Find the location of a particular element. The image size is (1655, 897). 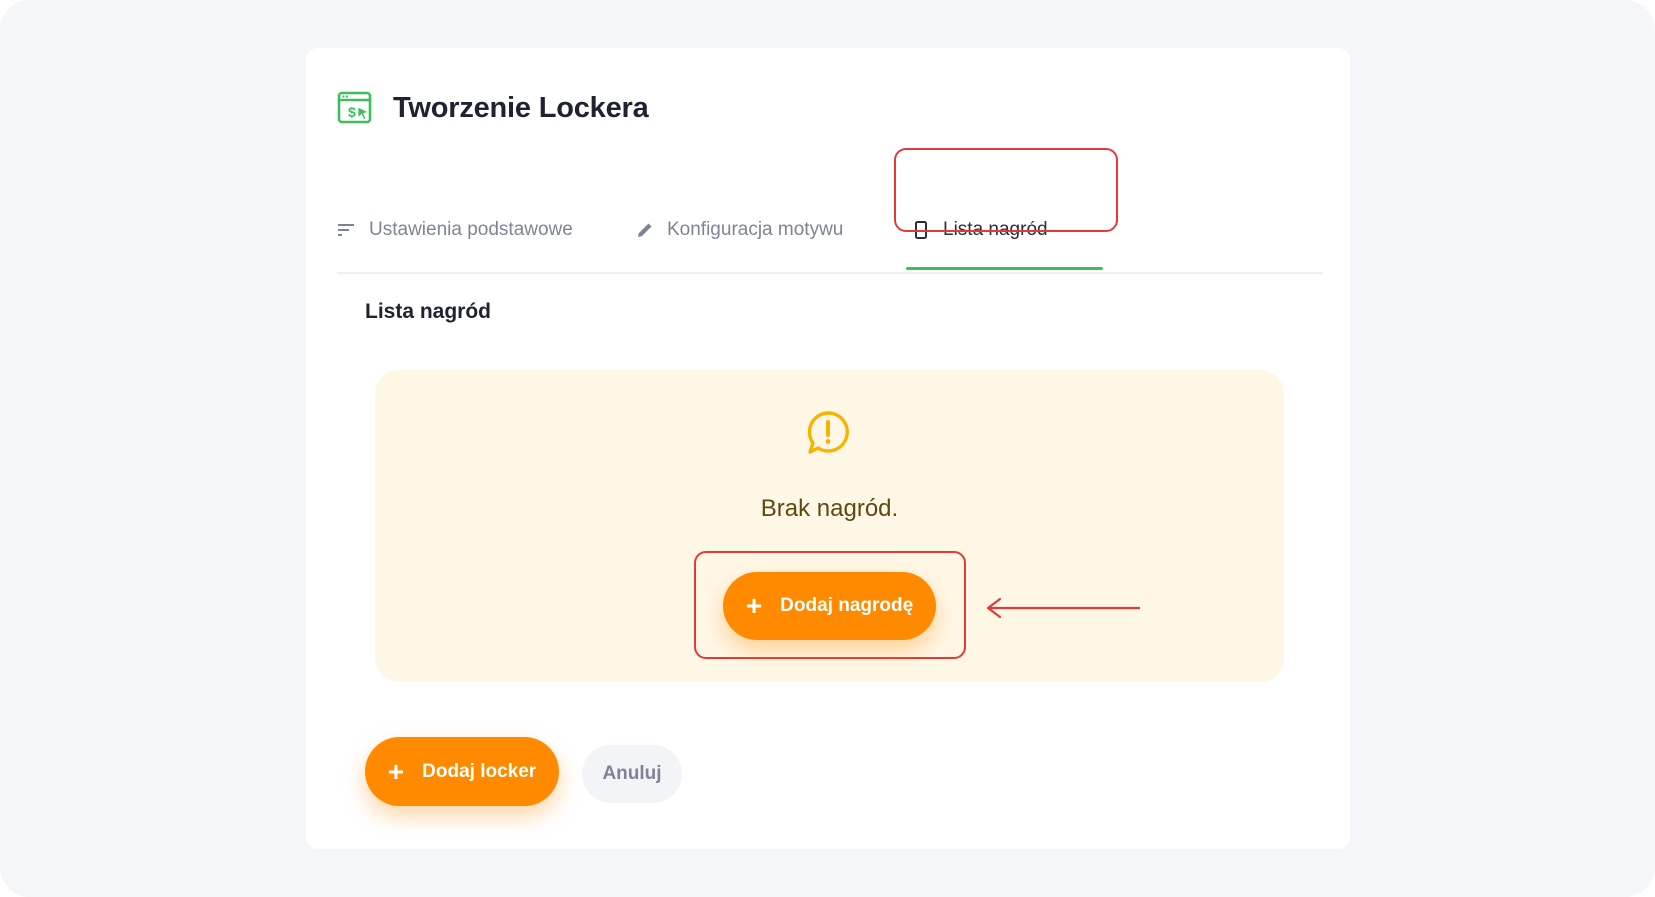

add-reward-button: + Dodaj nagrodę is located at coordinates (829, 606).